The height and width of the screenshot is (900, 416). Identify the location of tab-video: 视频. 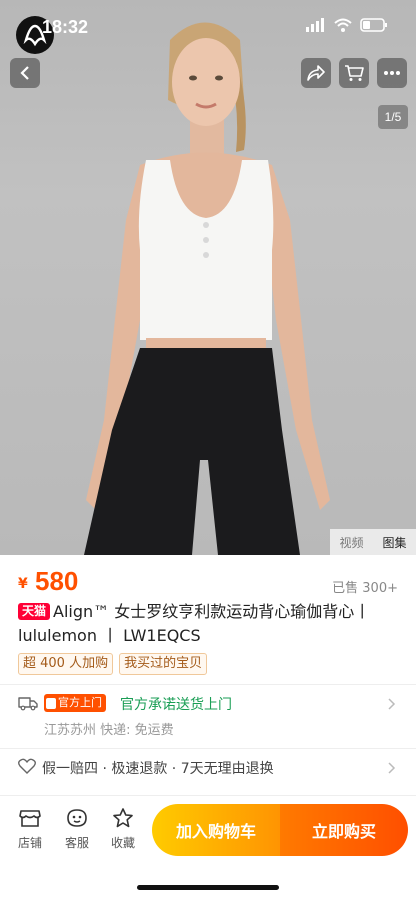
(351, 542).